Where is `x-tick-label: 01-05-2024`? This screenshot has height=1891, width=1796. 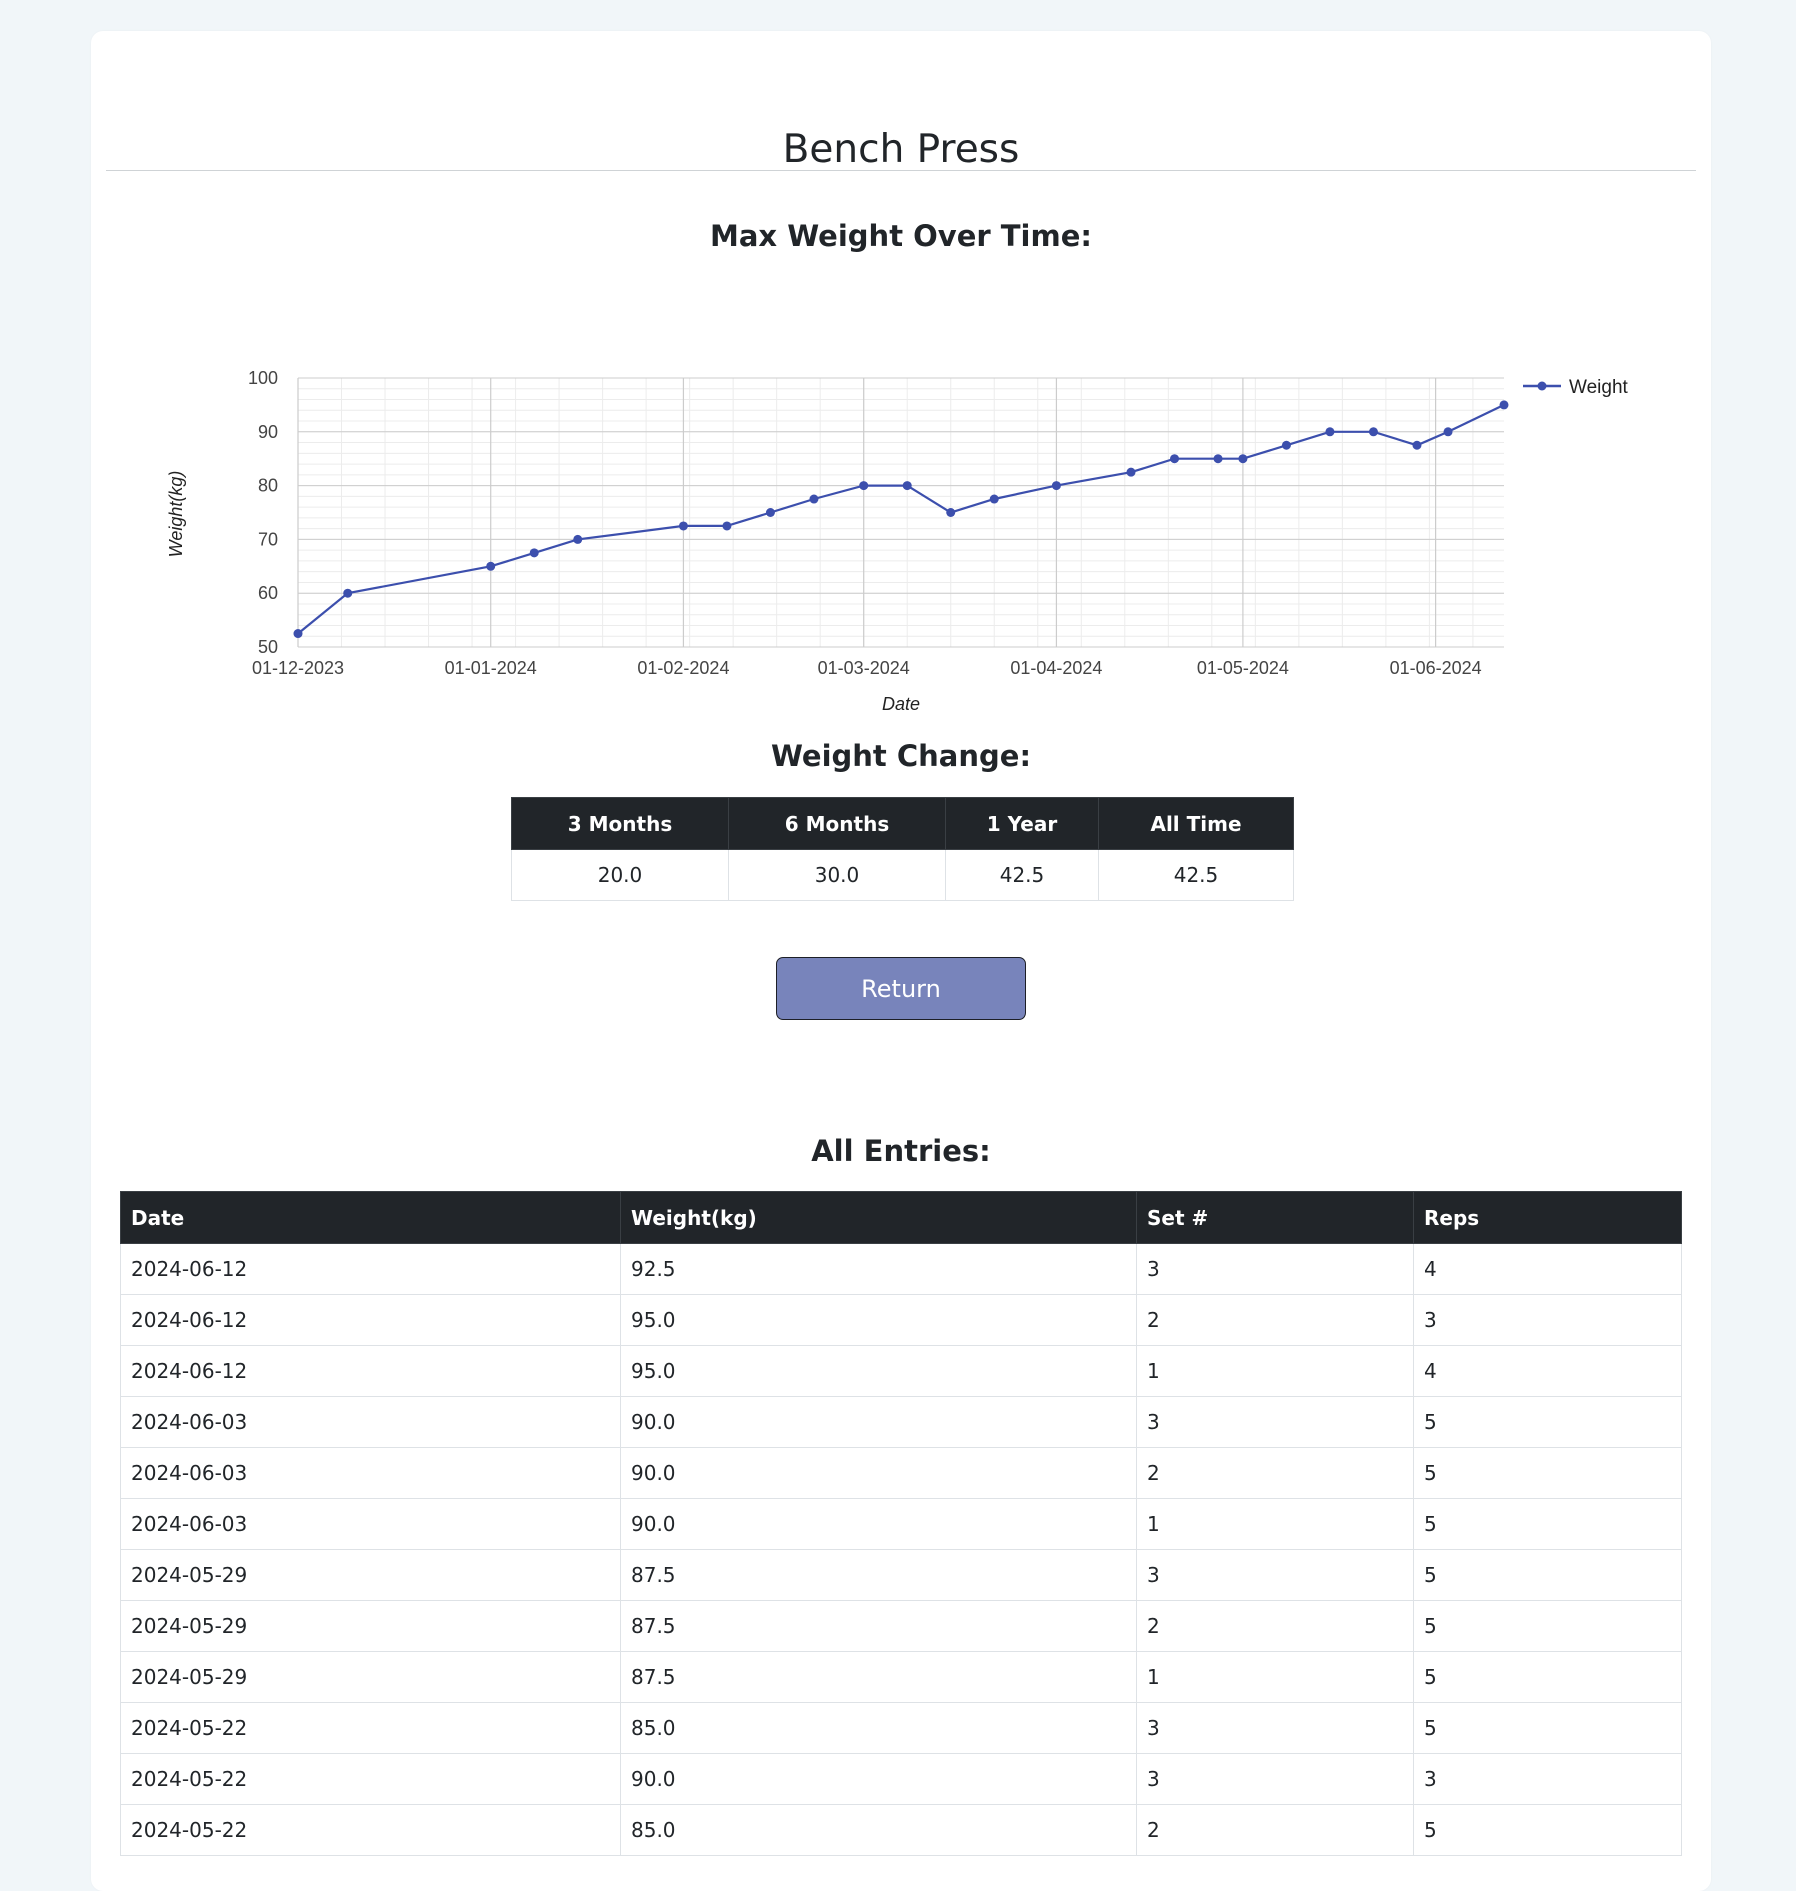 x-tick-label: 01-05-2024 is located at coordinates (1243, 668).